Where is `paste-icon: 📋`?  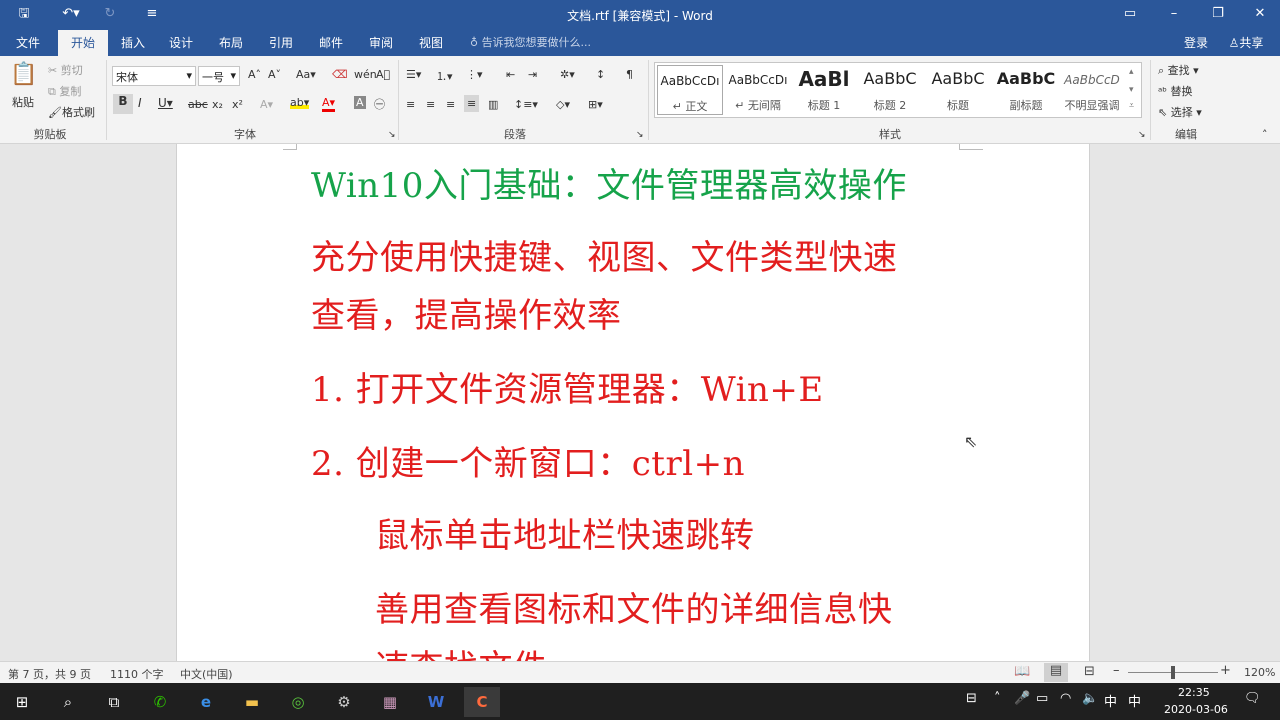 paste-icon: 📋 is located at coordinates (24, 76).